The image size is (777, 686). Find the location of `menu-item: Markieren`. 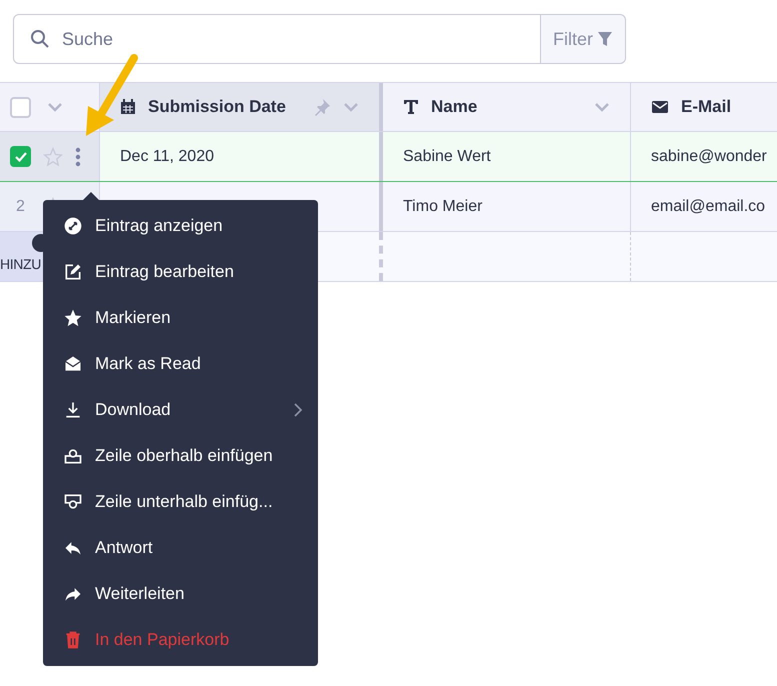

menu-item: Markieren is located at coordinates (180, 318).